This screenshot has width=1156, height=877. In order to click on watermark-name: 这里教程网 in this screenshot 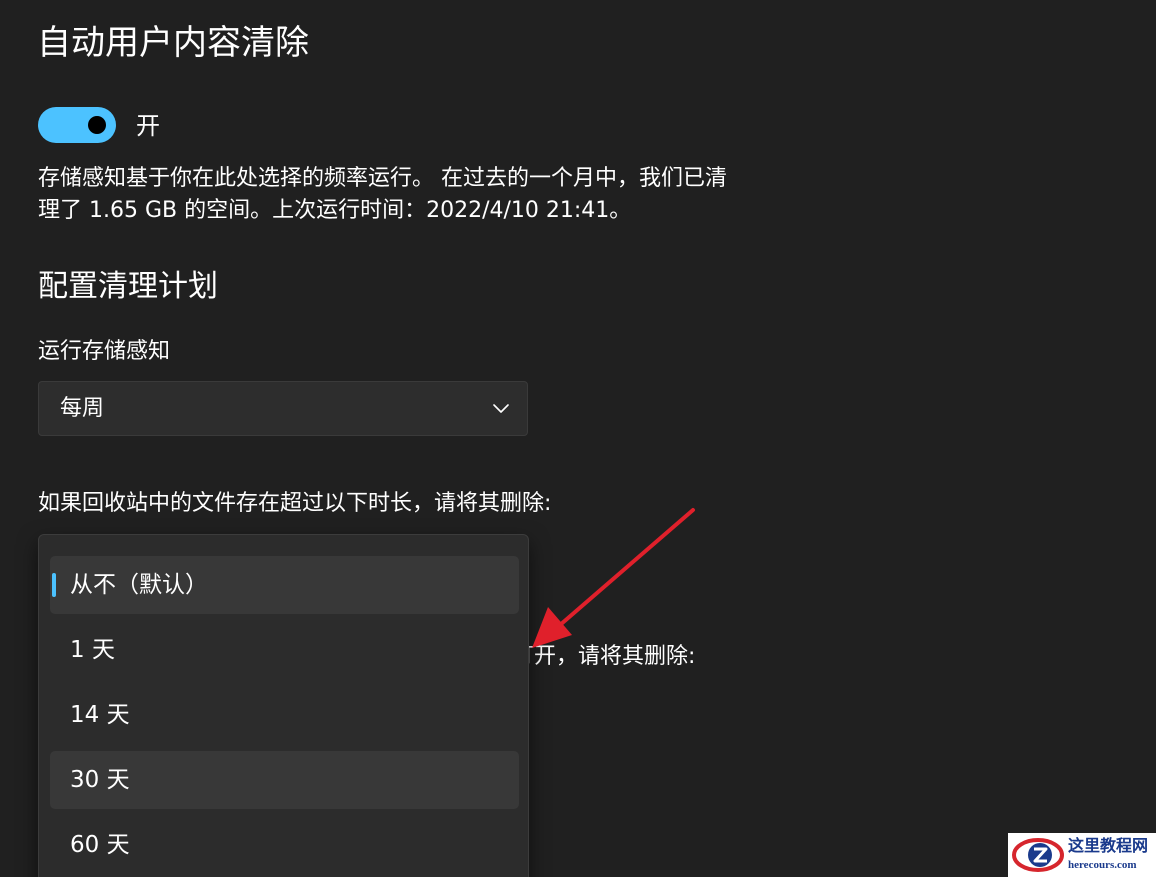, I will do `click(1108, 845)`.